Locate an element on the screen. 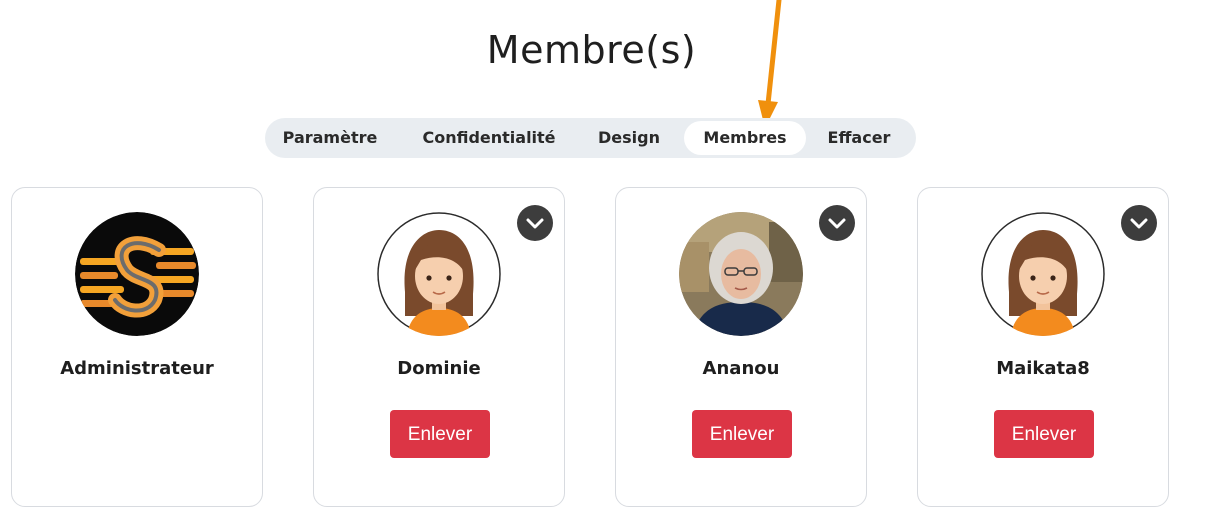 The image size is (1223, 507). member-name: Ananou is located at coordinates (741, 368).